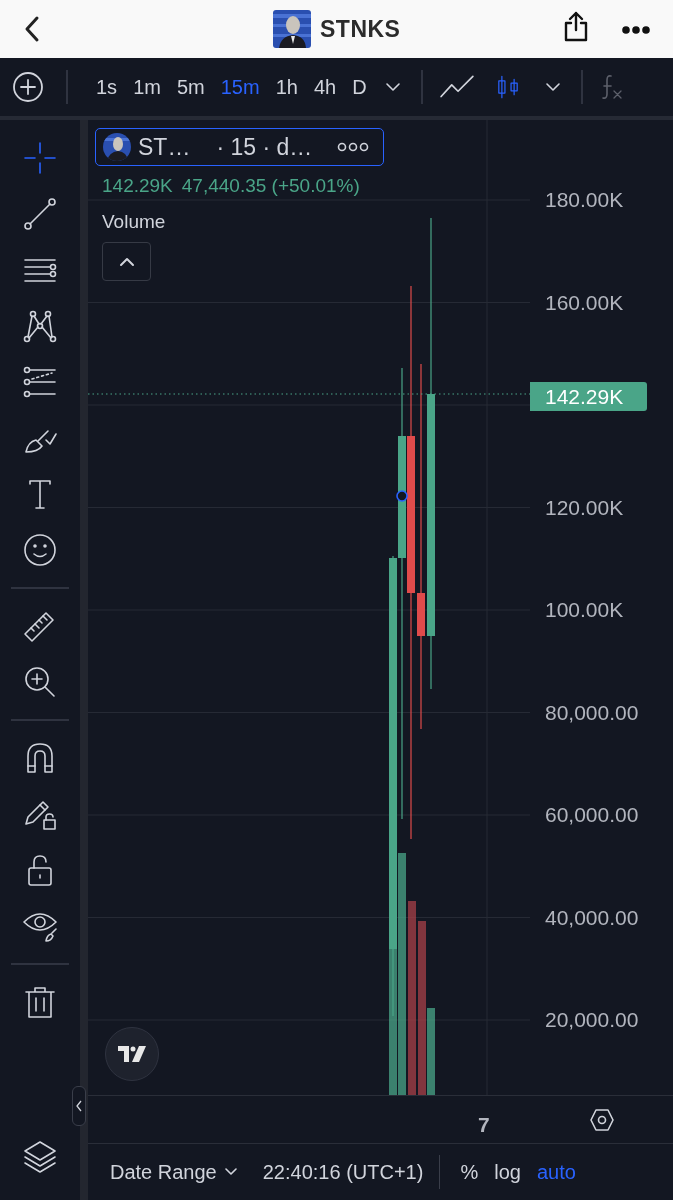 The width and height of the screenshot is (673, 1200). What do you see at coordinates (147, 87) in the screenshot?
I see `timeframe-tab: 1m` at bounding box center [147, 87].